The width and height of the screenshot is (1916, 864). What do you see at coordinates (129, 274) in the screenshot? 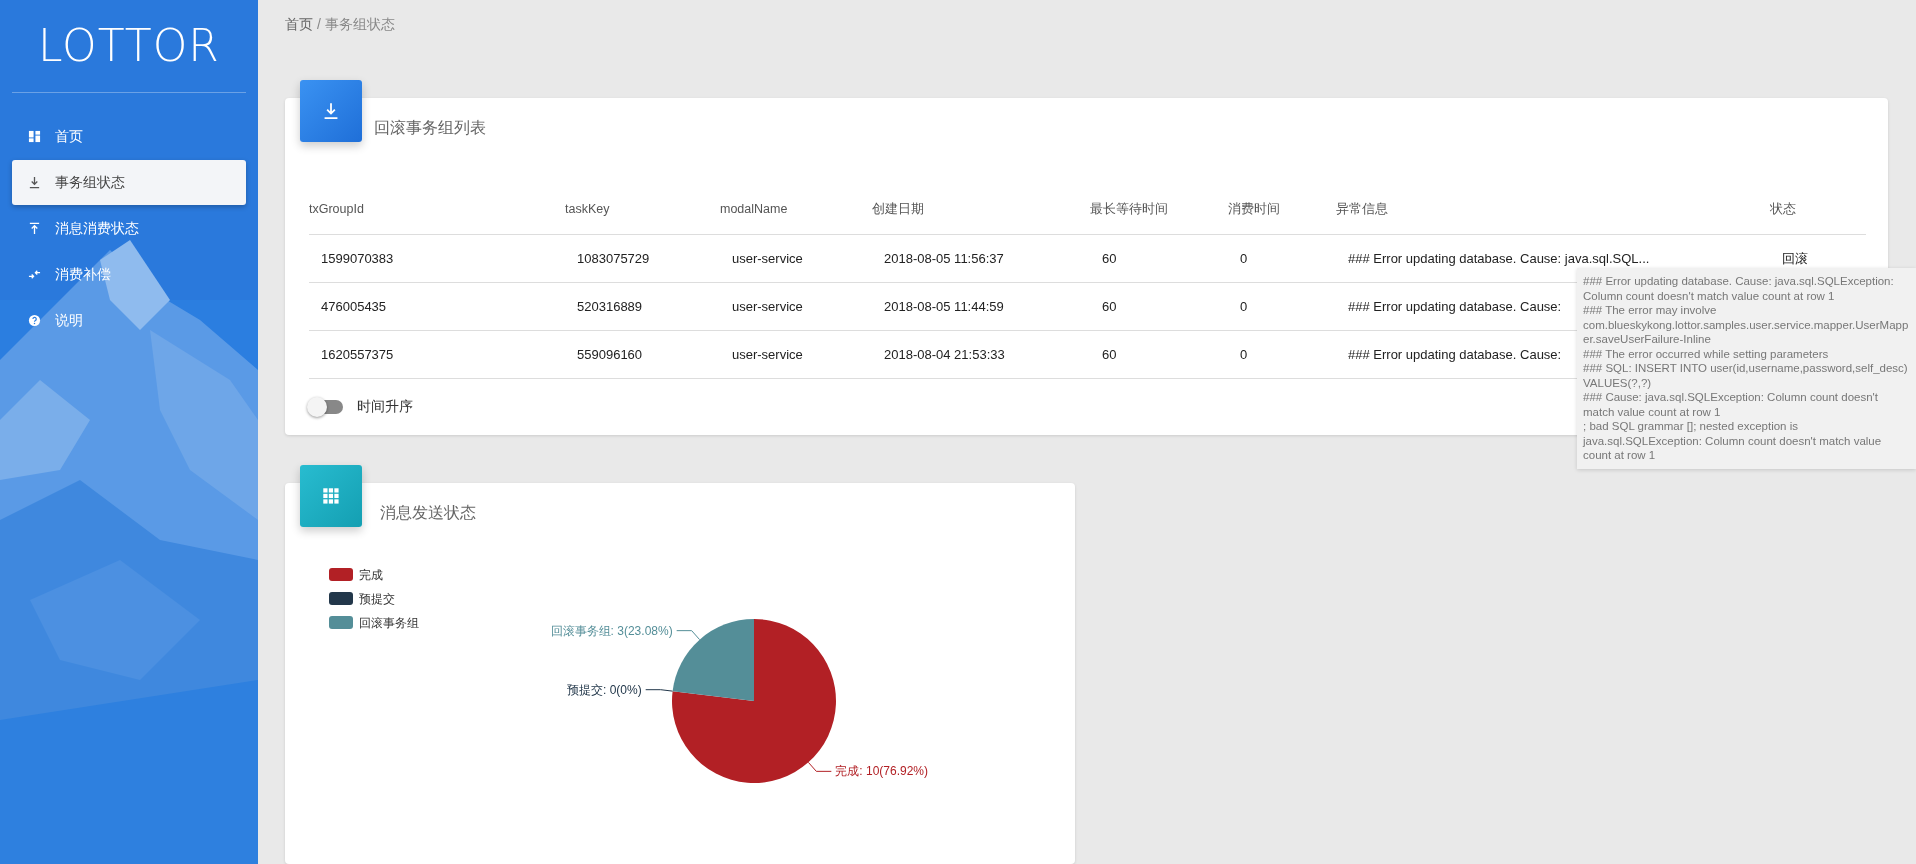
I see `sidebar-item: 消费补偿` at bounding box center [129, 274].